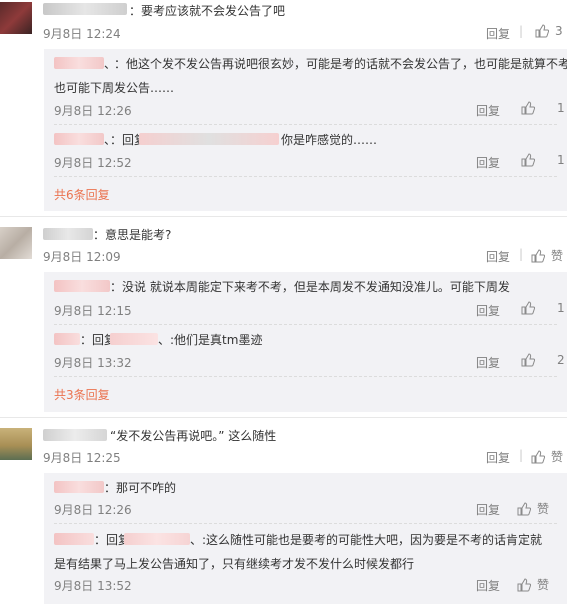 This screenshot has width=567, height=604. I want to click on comment-text: ：意思是能考?, so click(132, 235).